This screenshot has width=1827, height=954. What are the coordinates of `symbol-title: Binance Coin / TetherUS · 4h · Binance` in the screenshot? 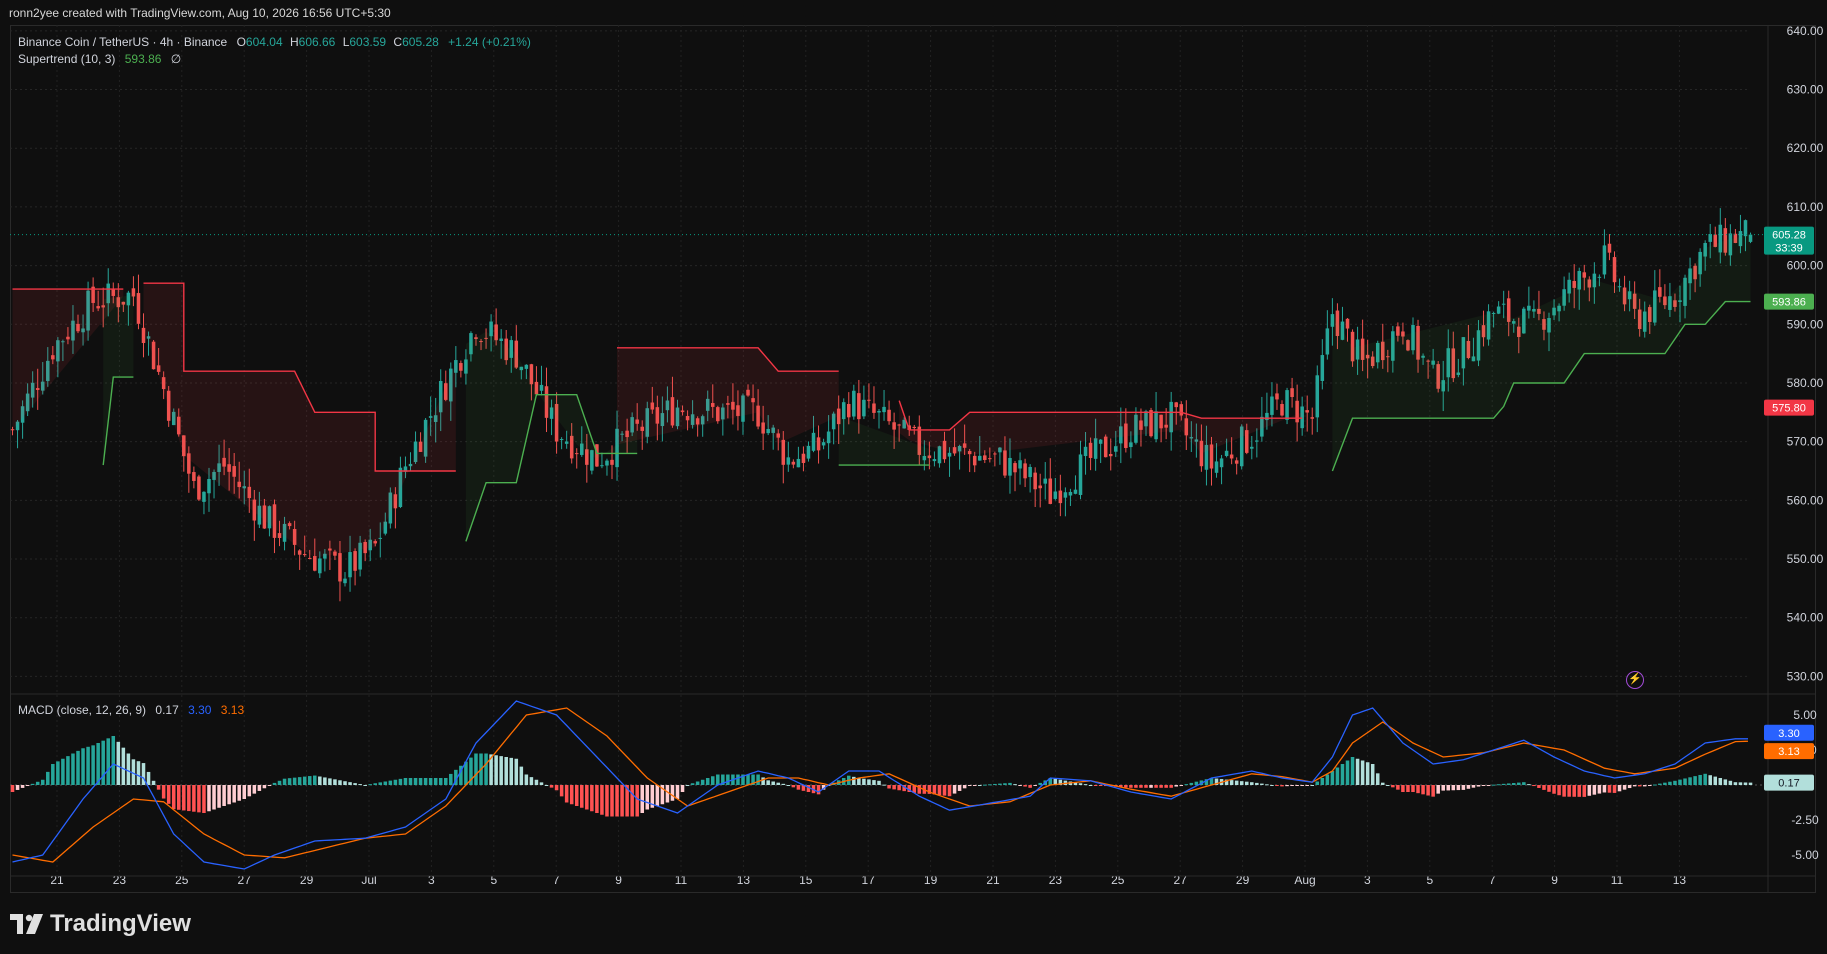 It's located at (122, 42).